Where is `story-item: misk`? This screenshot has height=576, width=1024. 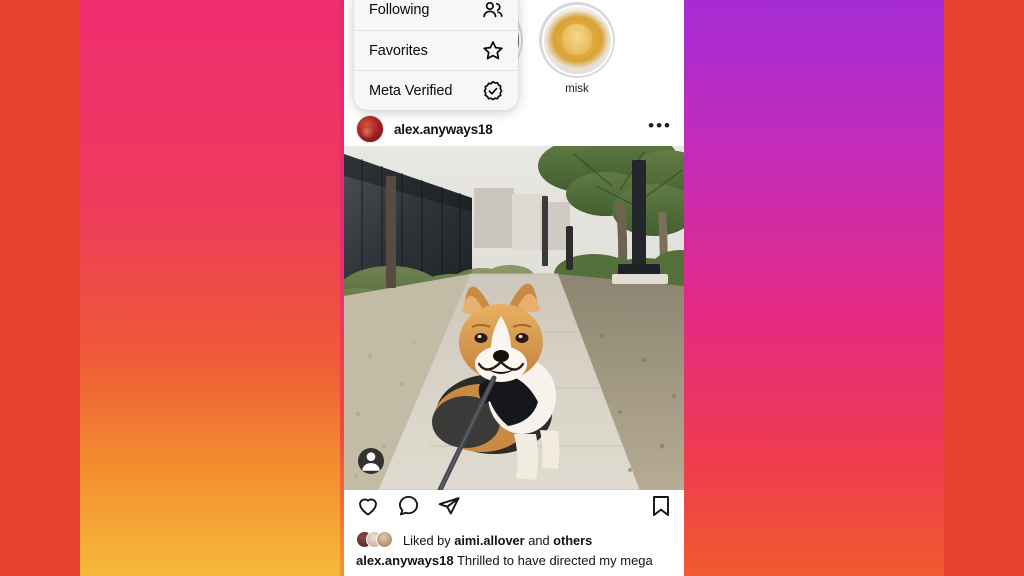
story-item: misk is located at coordinates (577, 48).